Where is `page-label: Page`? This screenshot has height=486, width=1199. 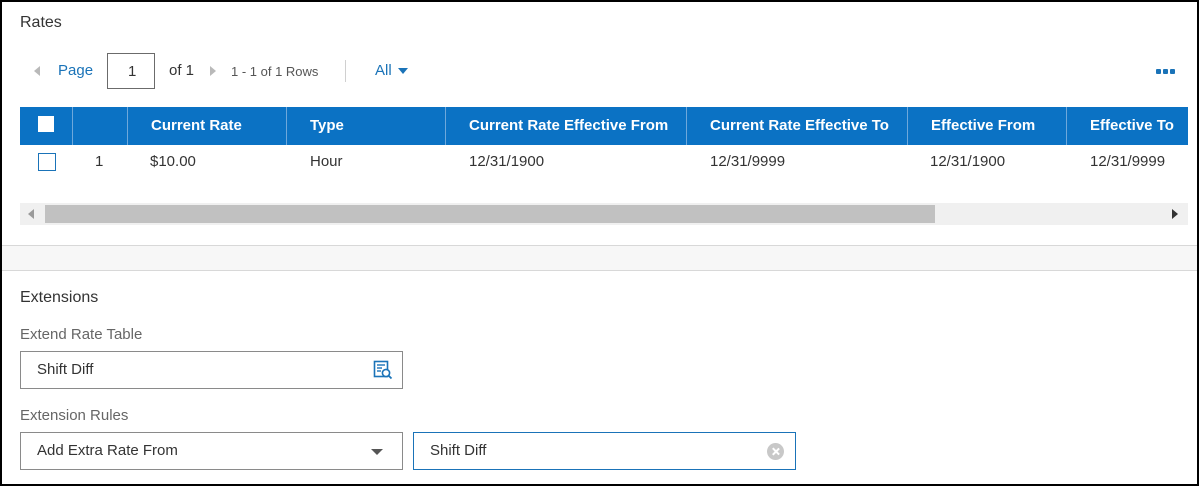 page-label: Page is located at coordinates (75, 70).